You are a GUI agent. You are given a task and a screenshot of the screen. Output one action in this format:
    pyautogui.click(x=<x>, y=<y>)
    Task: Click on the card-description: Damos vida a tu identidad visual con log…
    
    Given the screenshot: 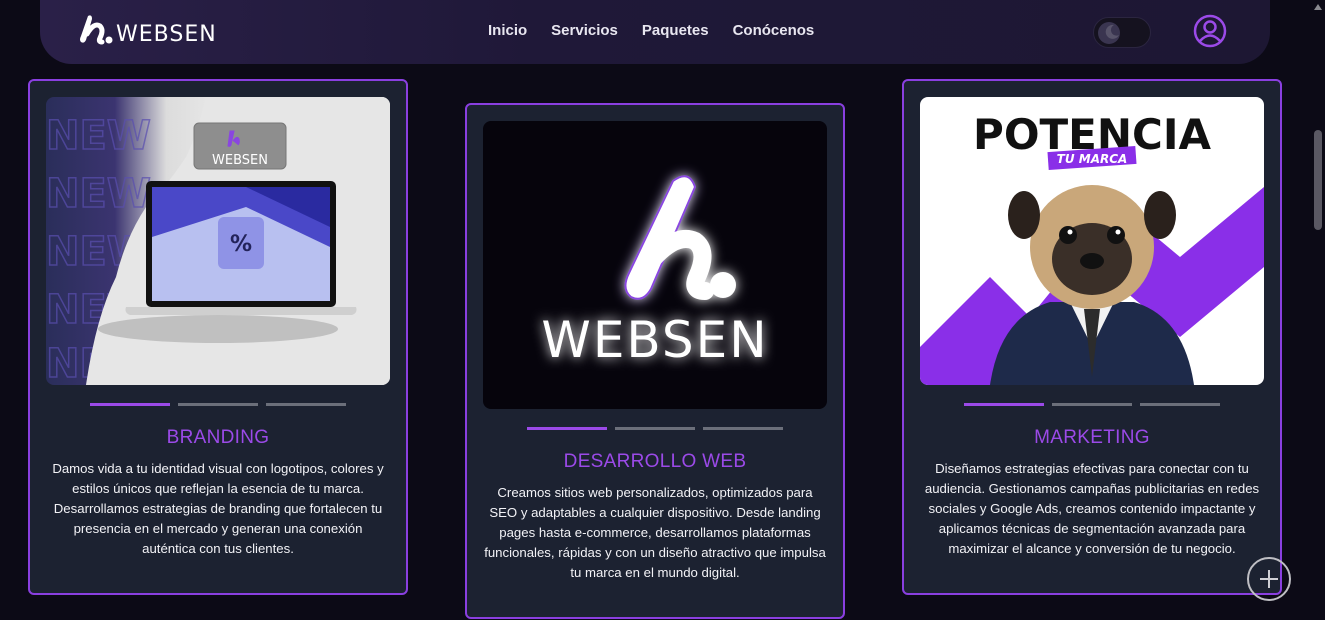 What is the action you would take?
    pyautogui.click(x=218, y=508)
    